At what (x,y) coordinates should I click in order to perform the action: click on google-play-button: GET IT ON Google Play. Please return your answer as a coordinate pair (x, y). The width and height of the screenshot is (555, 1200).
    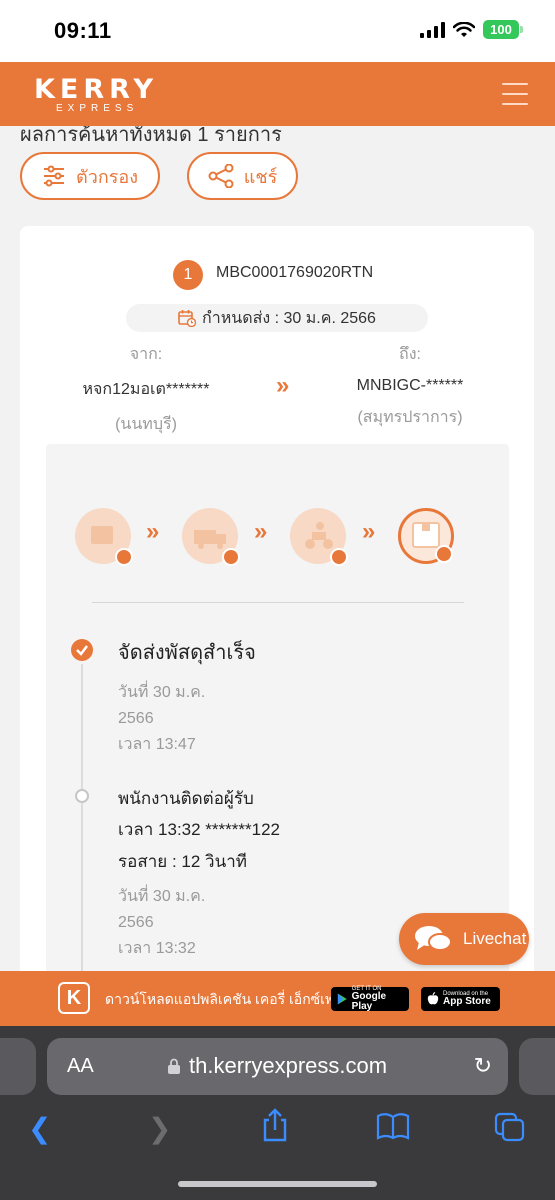
    Looking at the image, I should click on (370, 999).